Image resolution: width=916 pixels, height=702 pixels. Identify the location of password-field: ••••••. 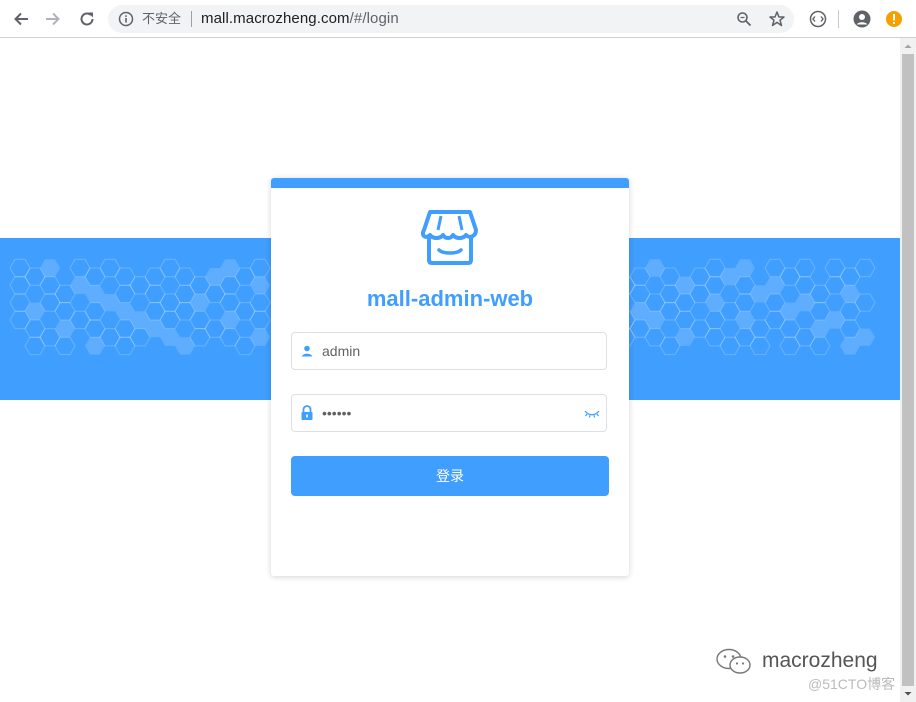
(449, 413).